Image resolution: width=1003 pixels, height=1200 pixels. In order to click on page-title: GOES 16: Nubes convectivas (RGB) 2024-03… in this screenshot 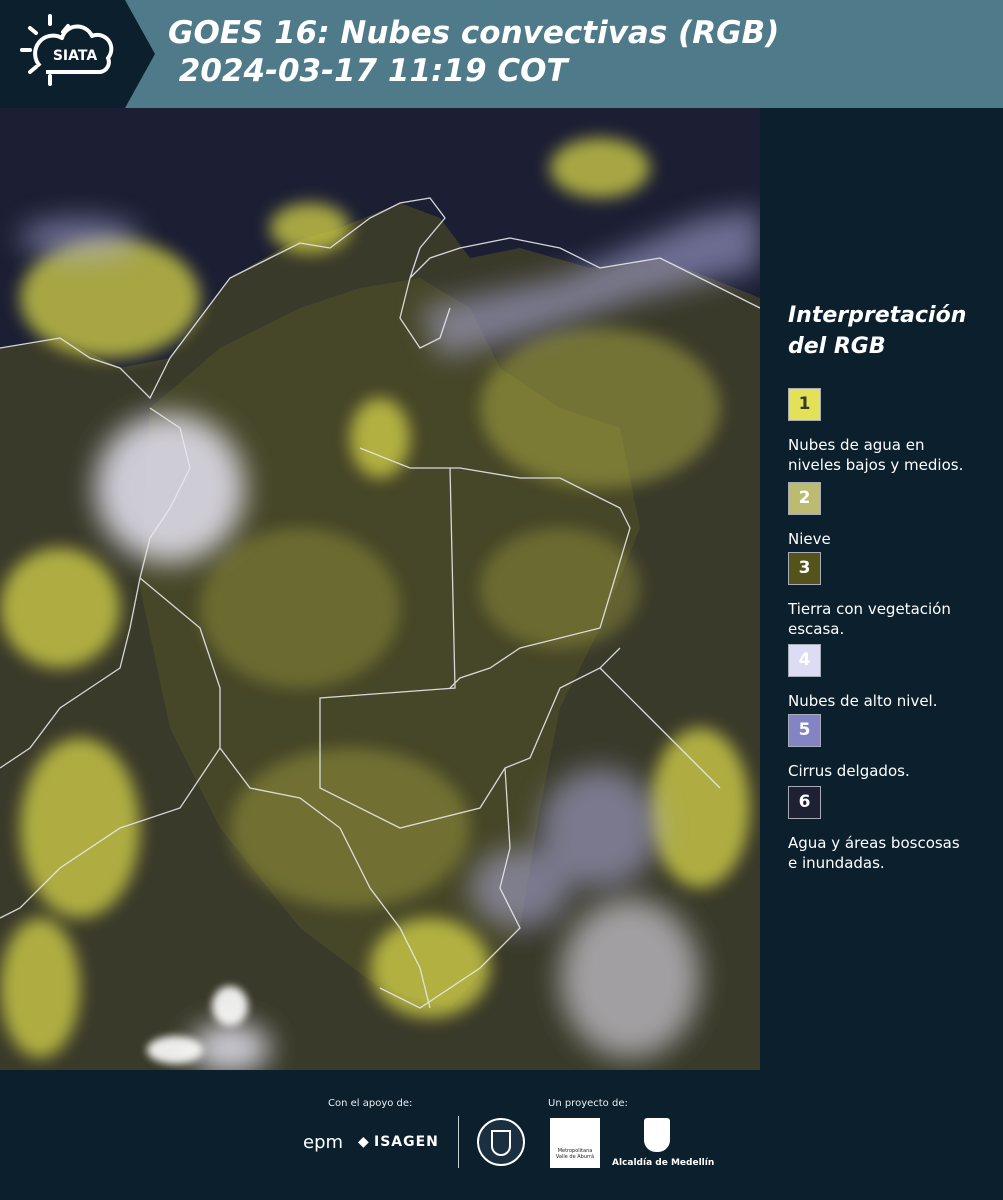, I will do `click(474, 52)`.